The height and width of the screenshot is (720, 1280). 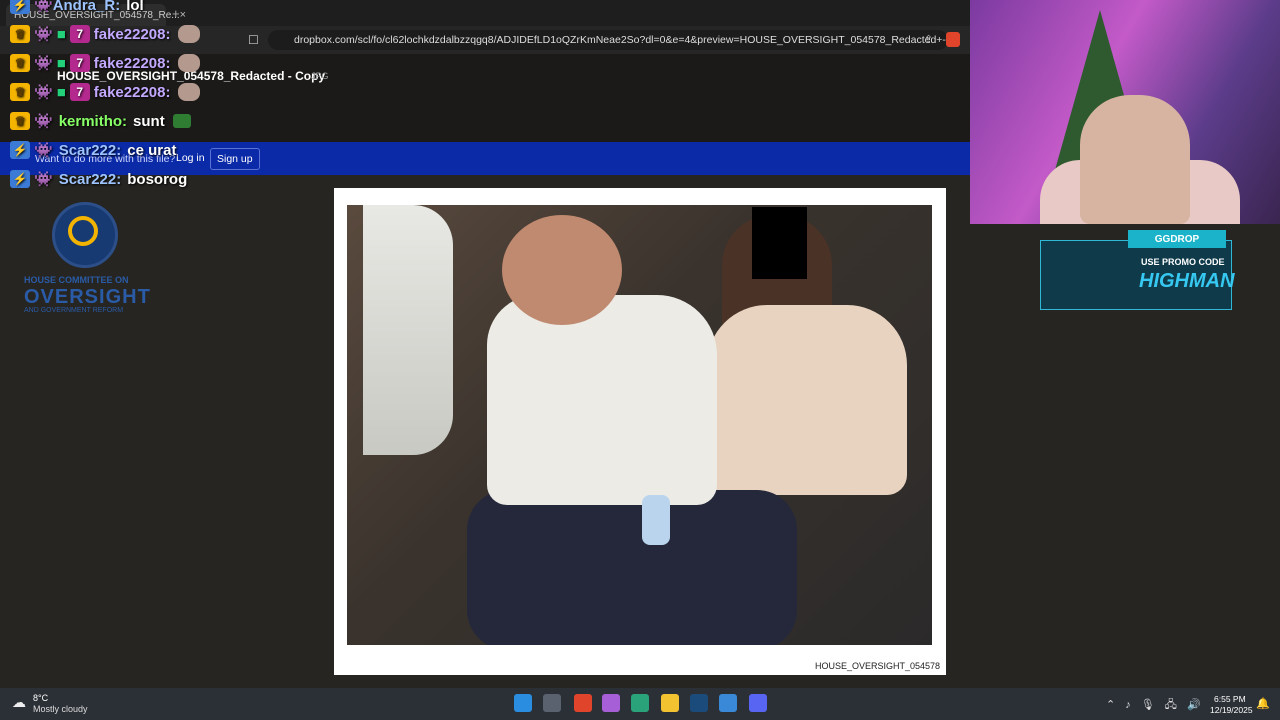 What do you see at coordinates (74, 310) in the screenshot?
I see `logo-line-3: AND GOVERNMENT REFORM` at bounding box center [74, 310].